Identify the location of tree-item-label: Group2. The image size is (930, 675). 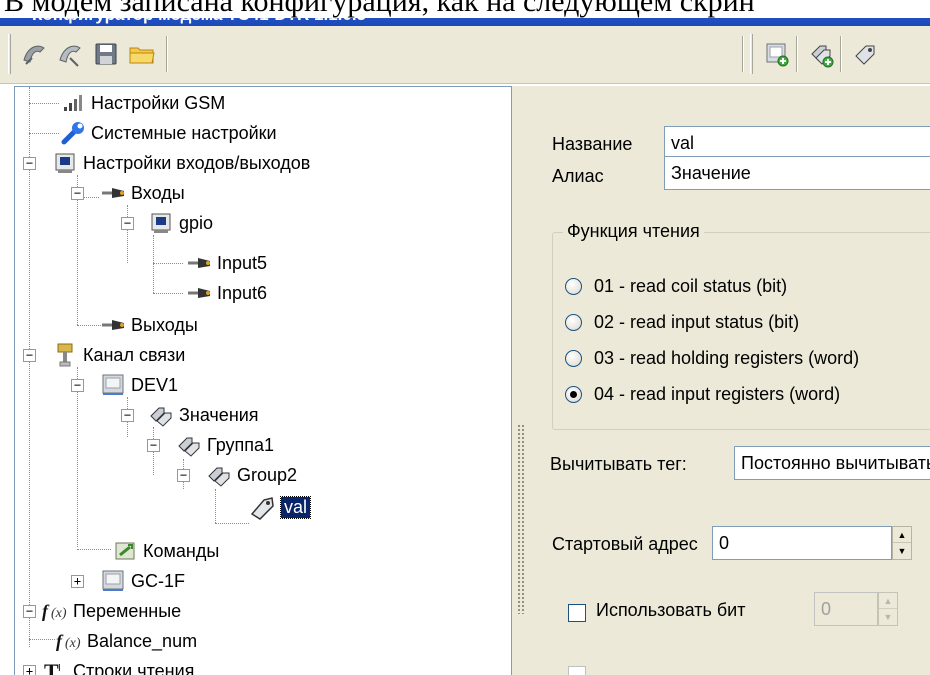
(267, 474).